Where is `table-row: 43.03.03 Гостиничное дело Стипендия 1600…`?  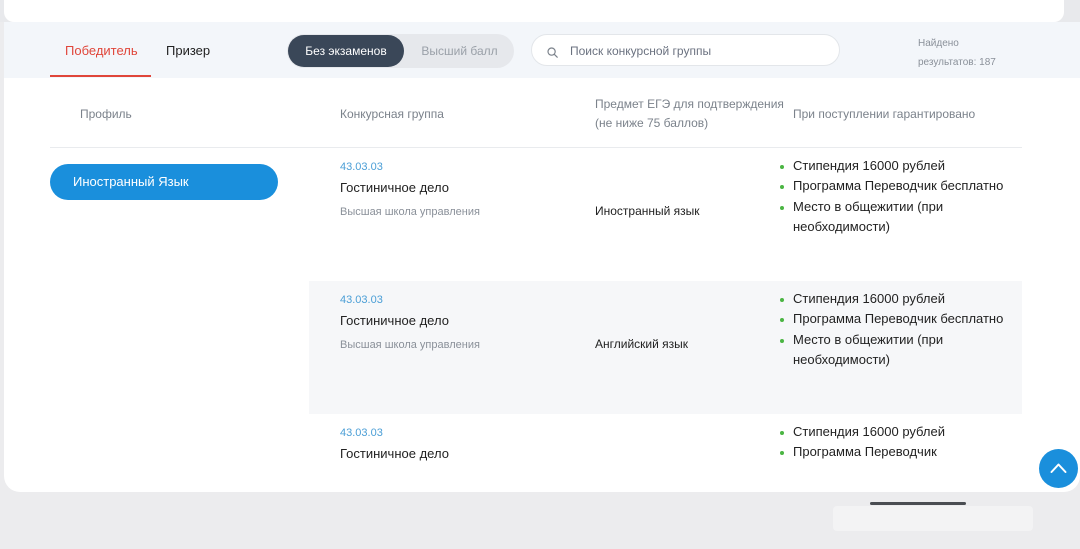 table-row: 43.03.03 Гостиничное дело Стипендия 1600… is located at coordinates (665, 453).